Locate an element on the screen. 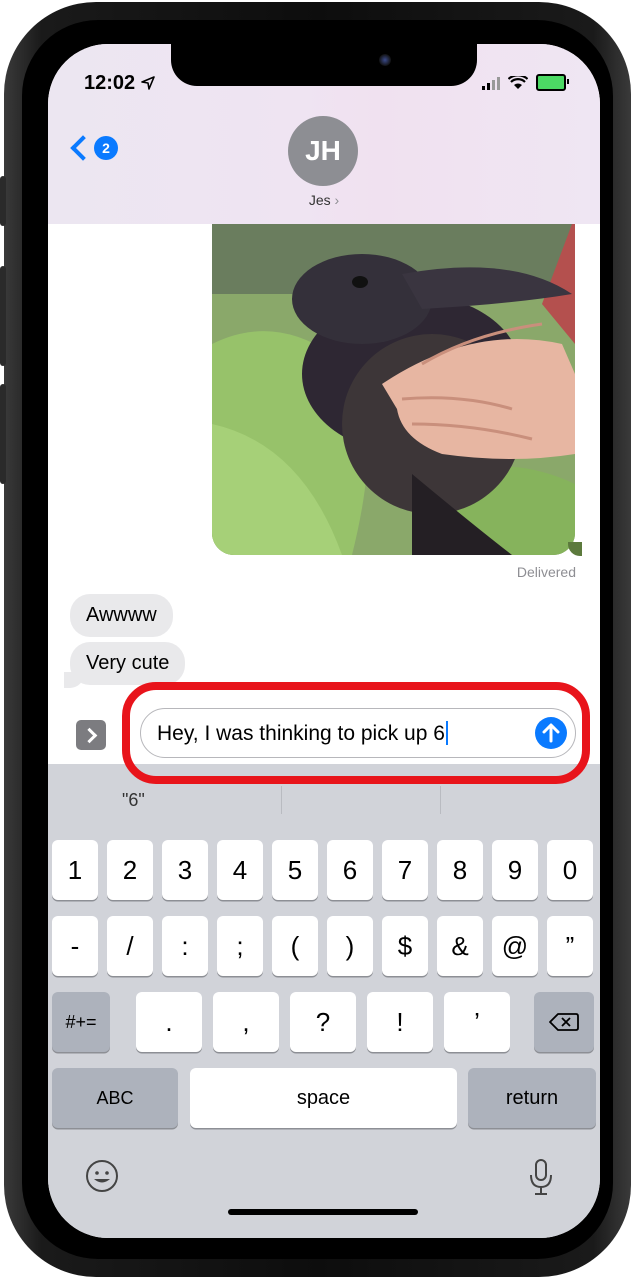 Image resolution: width=635 pixels, height=1279 pixels. key-abc: ABC is located at coordinates (115, 1098).